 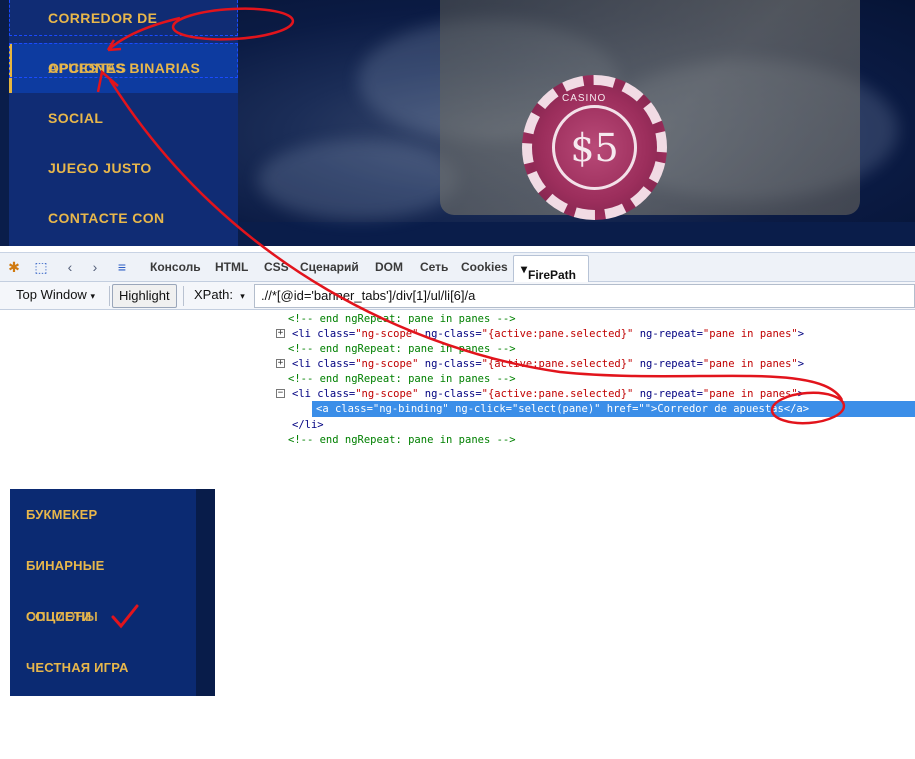 What do you see at coordinates (75, 118) in the screenshot?
I see `nav-item-social: SOCIAL` at bounding box center [75, 118].